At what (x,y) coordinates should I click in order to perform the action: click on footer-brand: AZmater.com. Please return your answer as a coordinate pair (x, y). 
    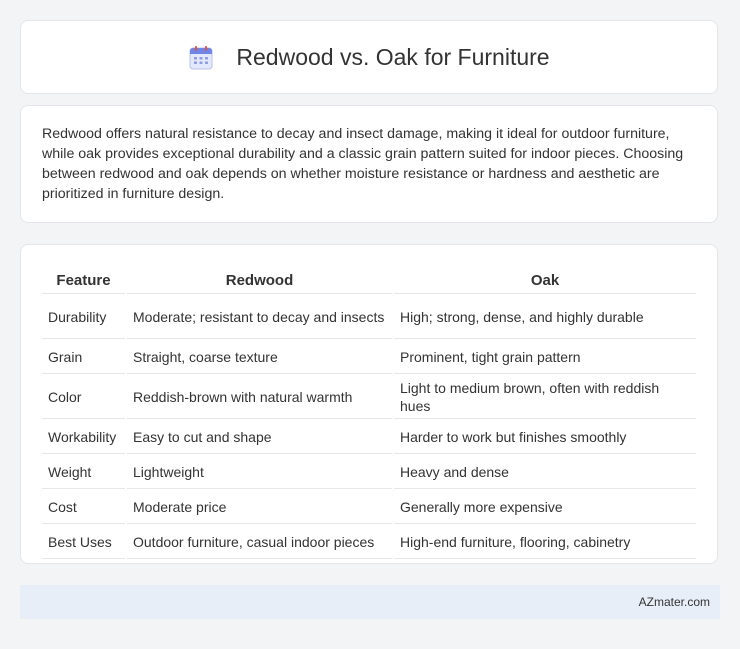
    Looking at the image, I should click on (674, 602).